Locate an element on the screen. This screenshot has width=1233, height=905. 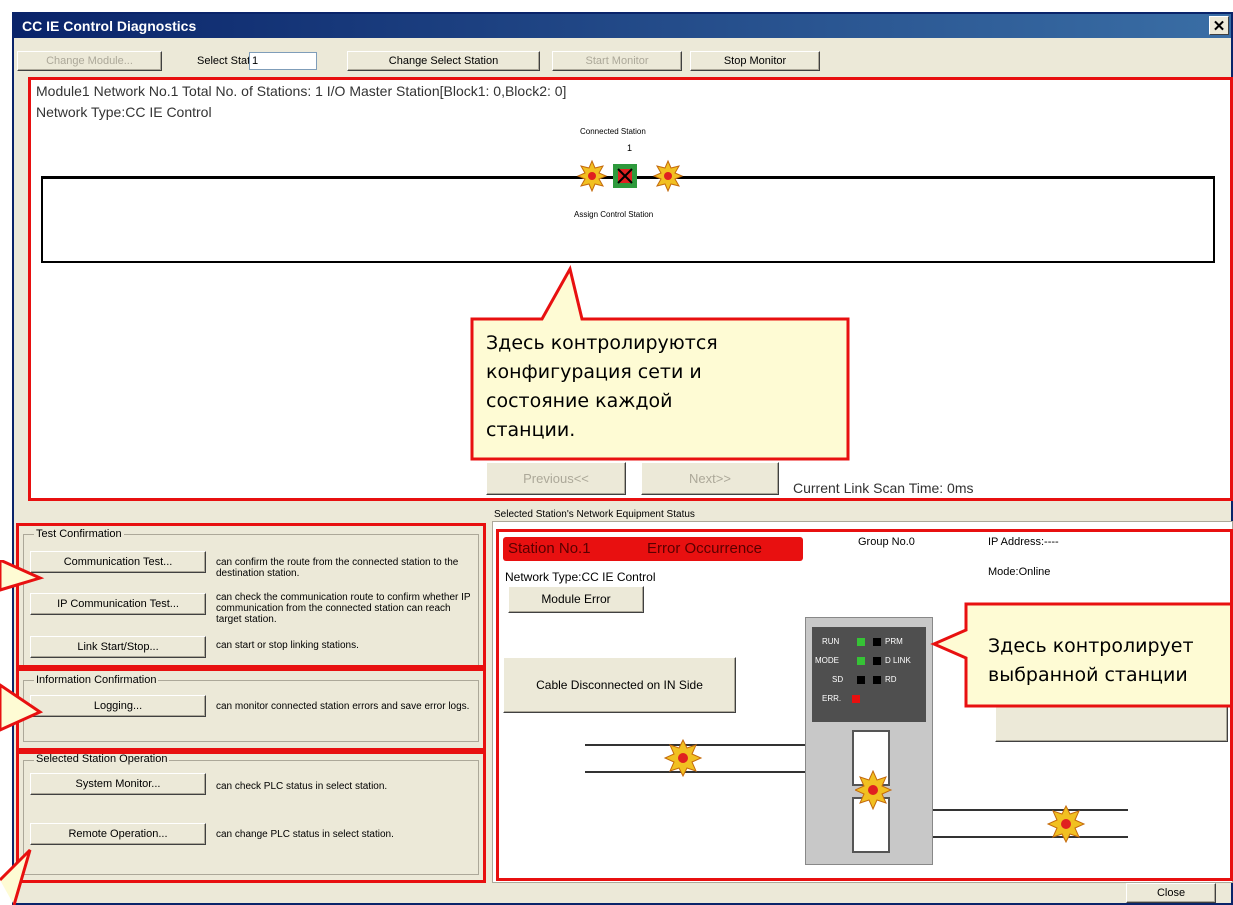
window-title: CC IE Control Diagnostics is located at coordinates (109, 26).